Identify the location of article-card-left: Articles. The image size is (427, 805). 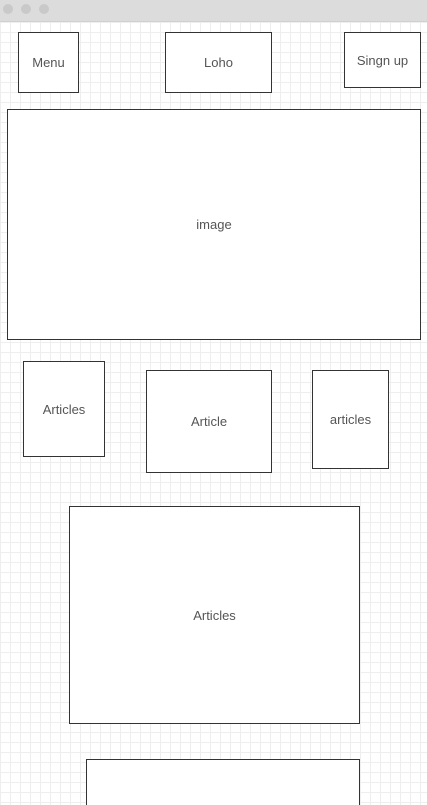
(64, 409).